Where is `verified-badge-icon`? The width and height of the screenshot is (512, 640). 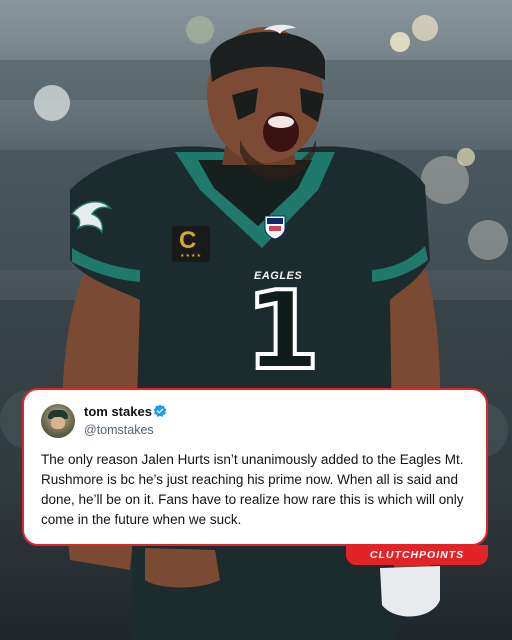
verified-badge-icon is located at coordinates (160, 410).